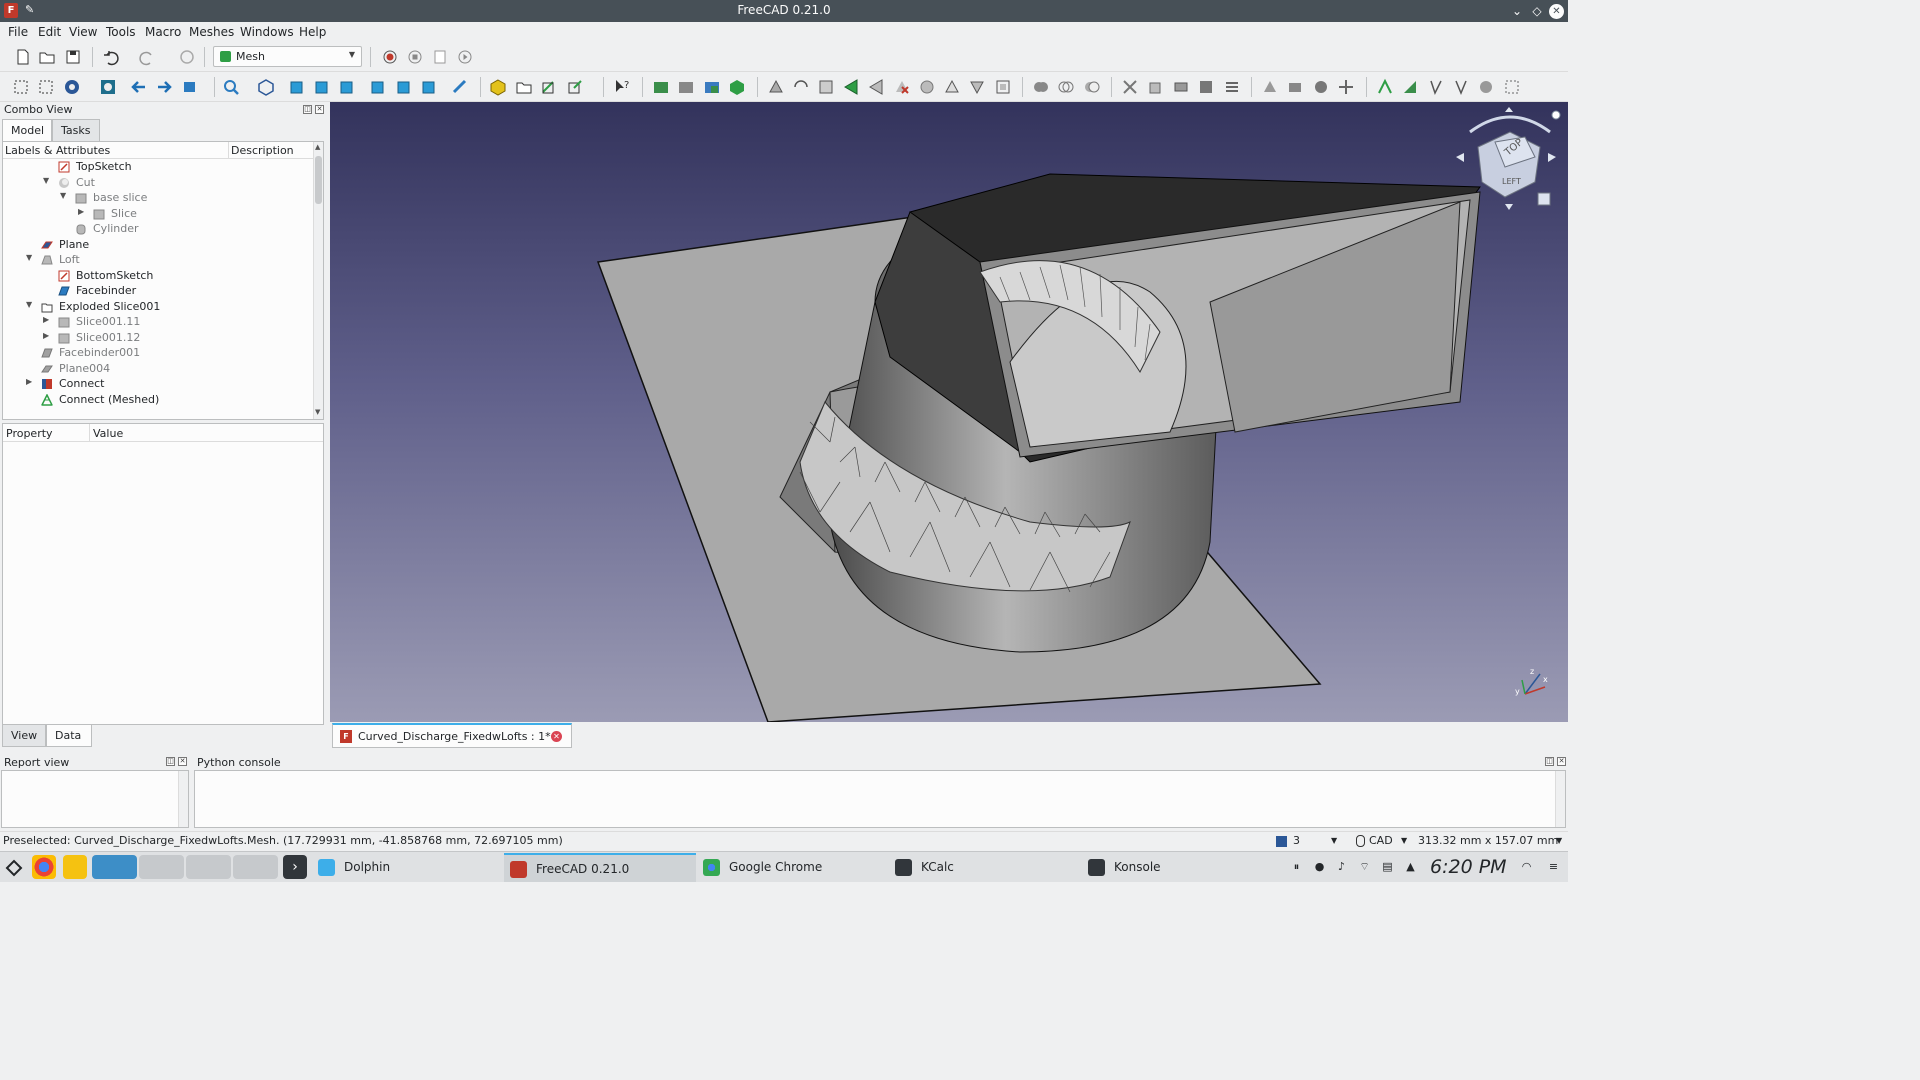 This screenshot has width=1920, height=1080. What do you see at coordinates (1512, 87) in the screenshot?
I see `mesh-remove-selection-icon` at bounding box center [1512, 87].